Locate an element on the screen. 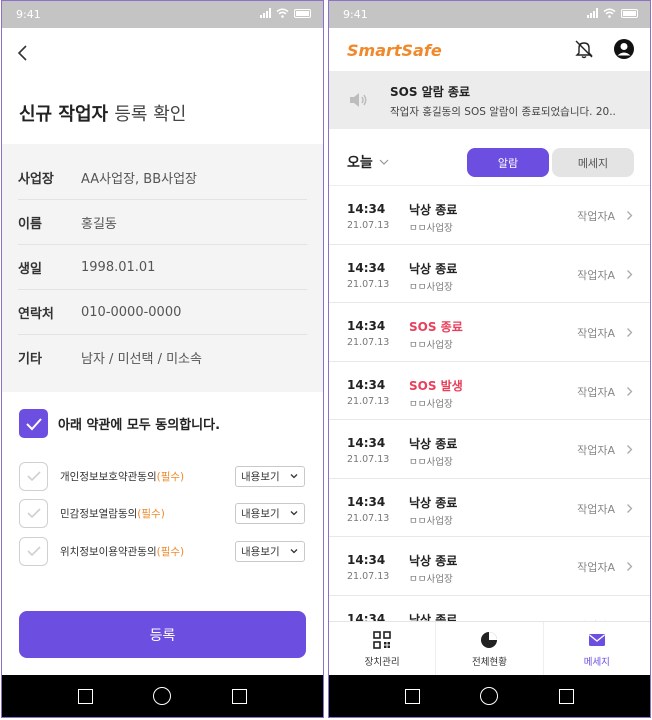  back-arrow-icon is located at coordinates (23, 53).